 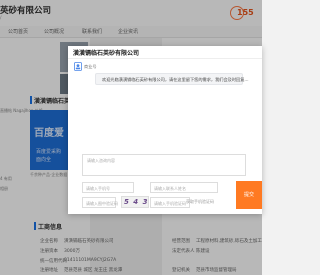 I want to click on submit-label: 提交, so click(x=248, y=195).